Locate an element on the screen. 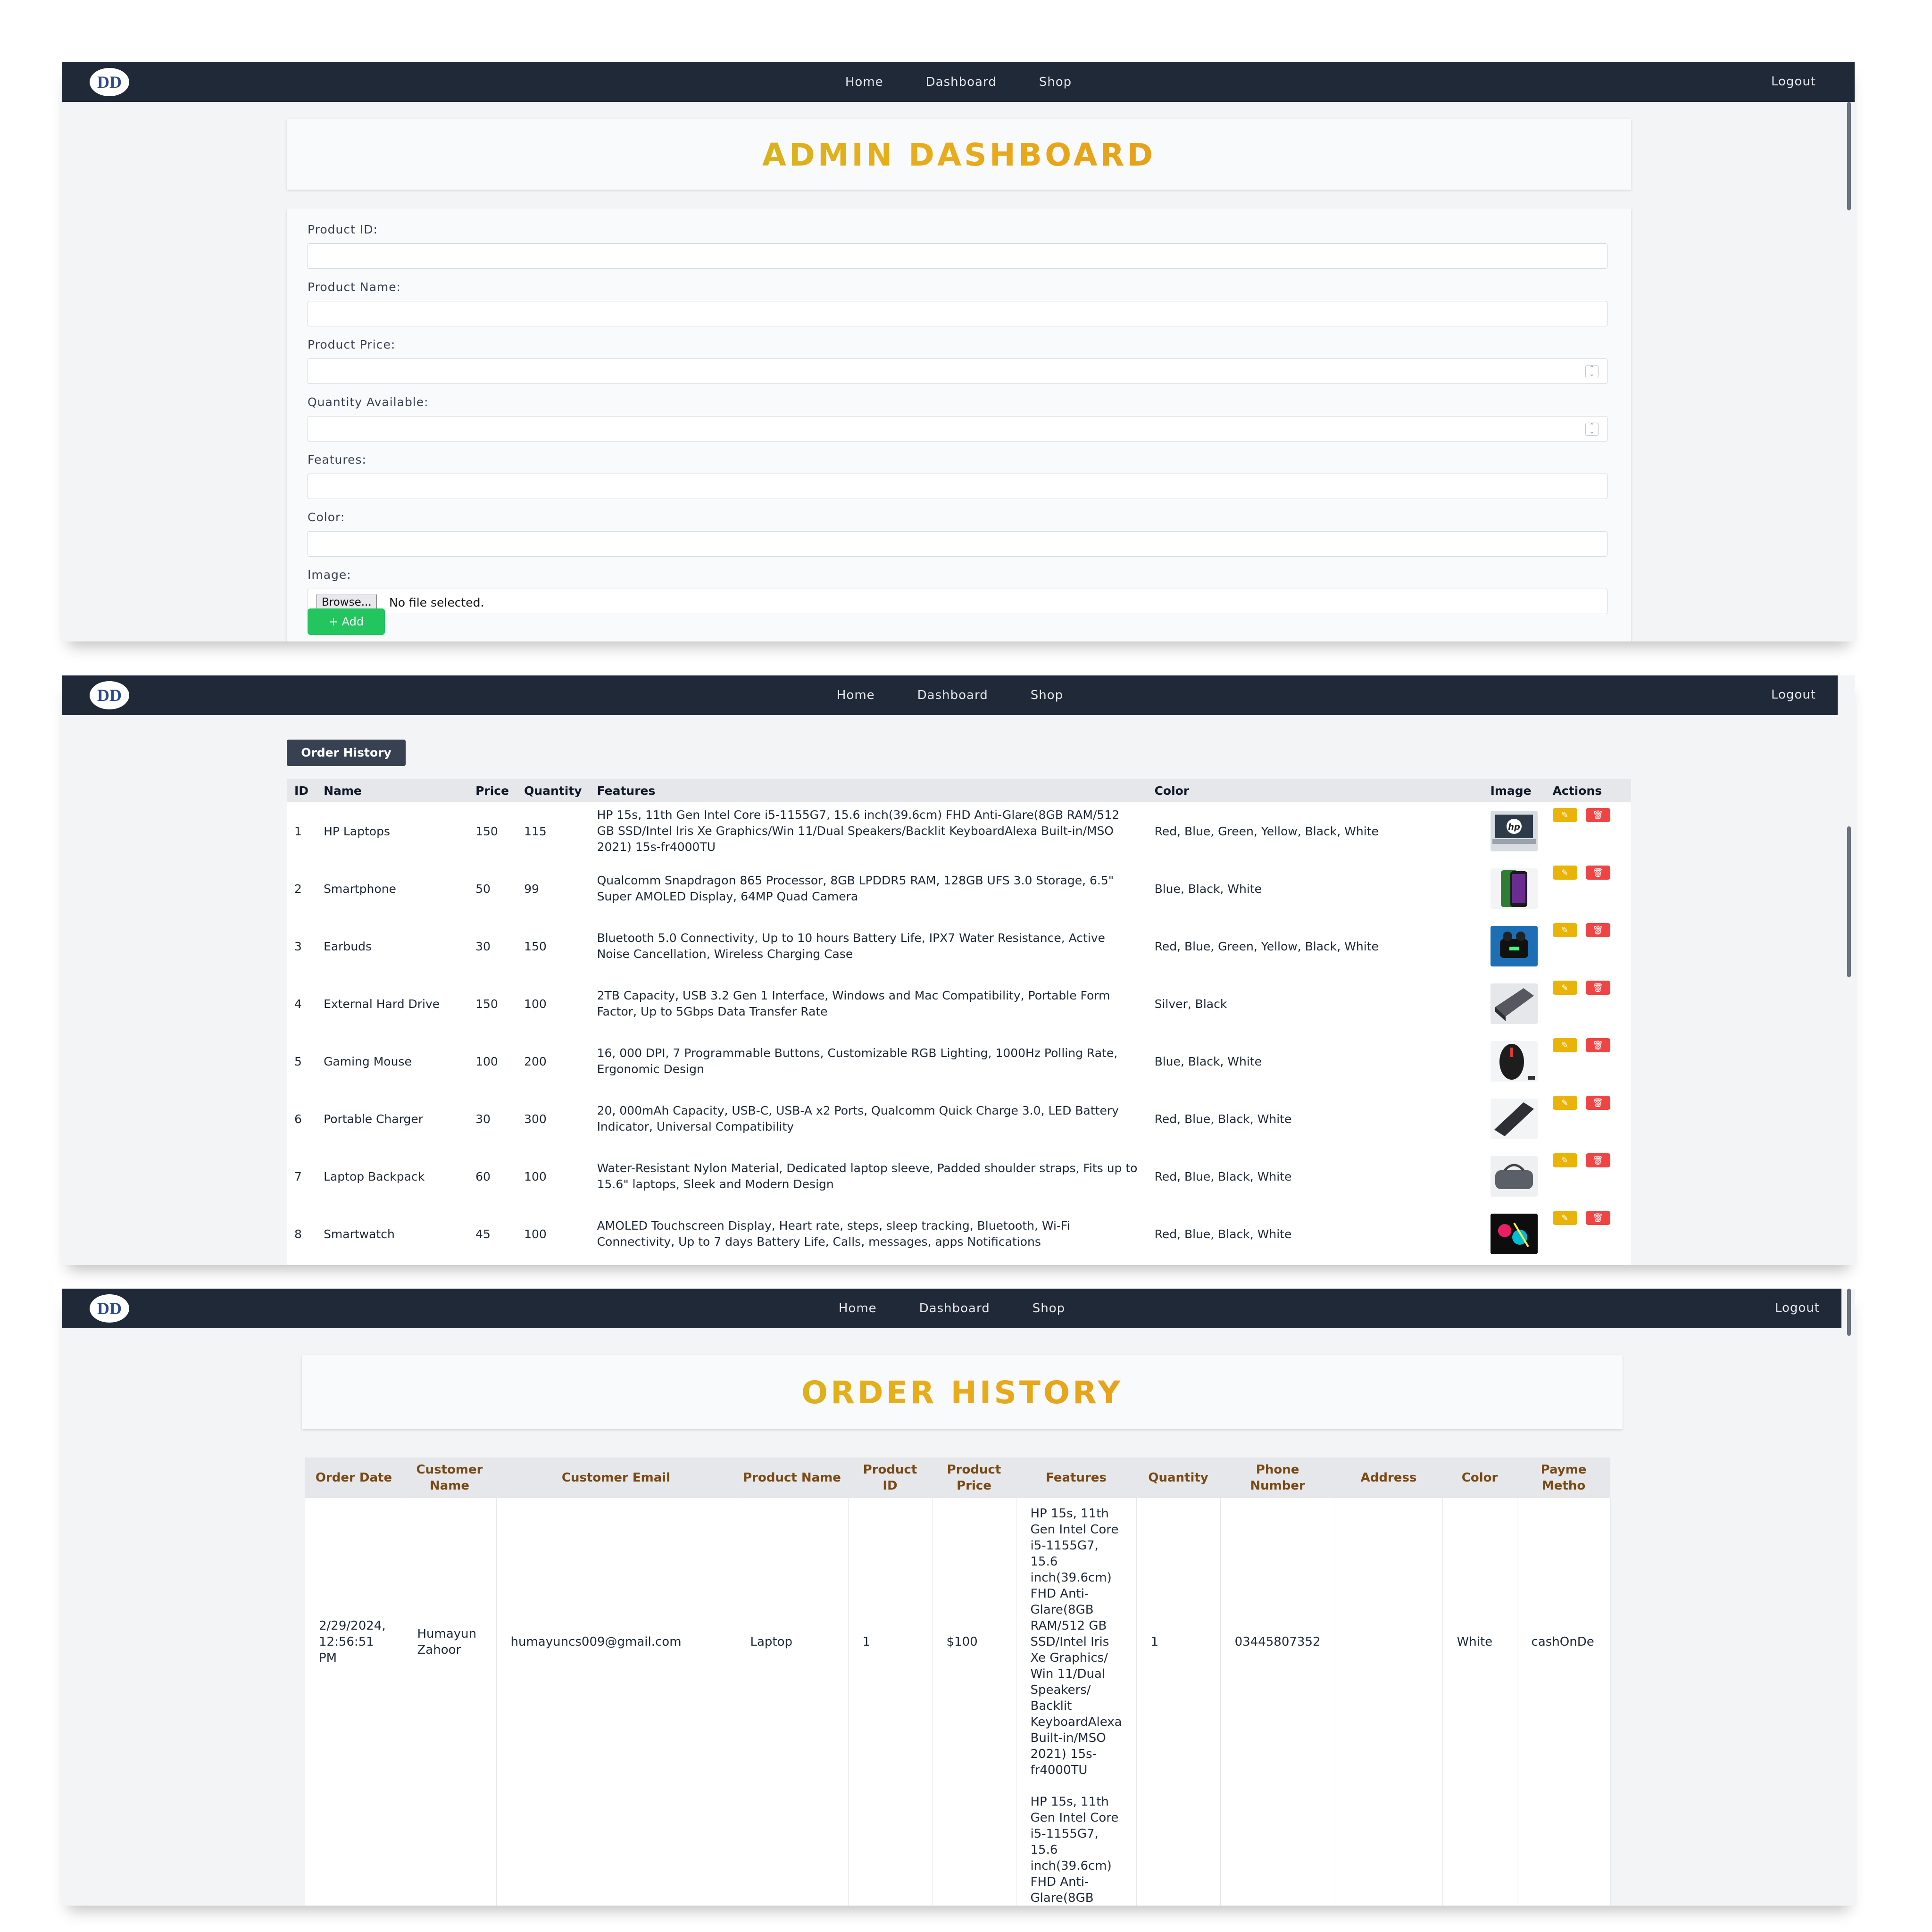  image-file-input: Browse... No file selected. is located at coordinates (958, 601).